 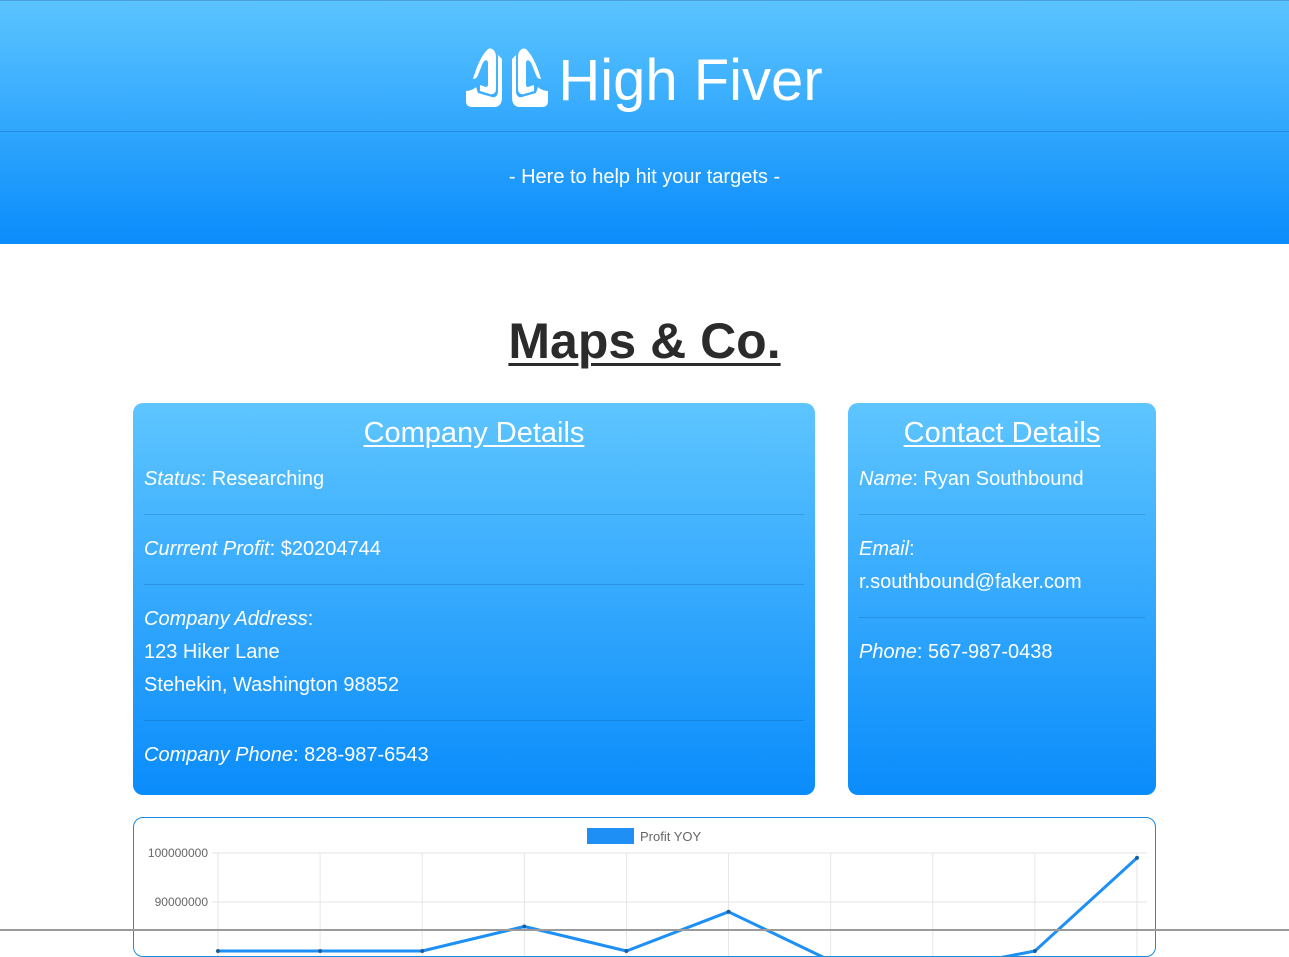 I want to click on y-tick-label: 100000000, so click(x=178, y=853).